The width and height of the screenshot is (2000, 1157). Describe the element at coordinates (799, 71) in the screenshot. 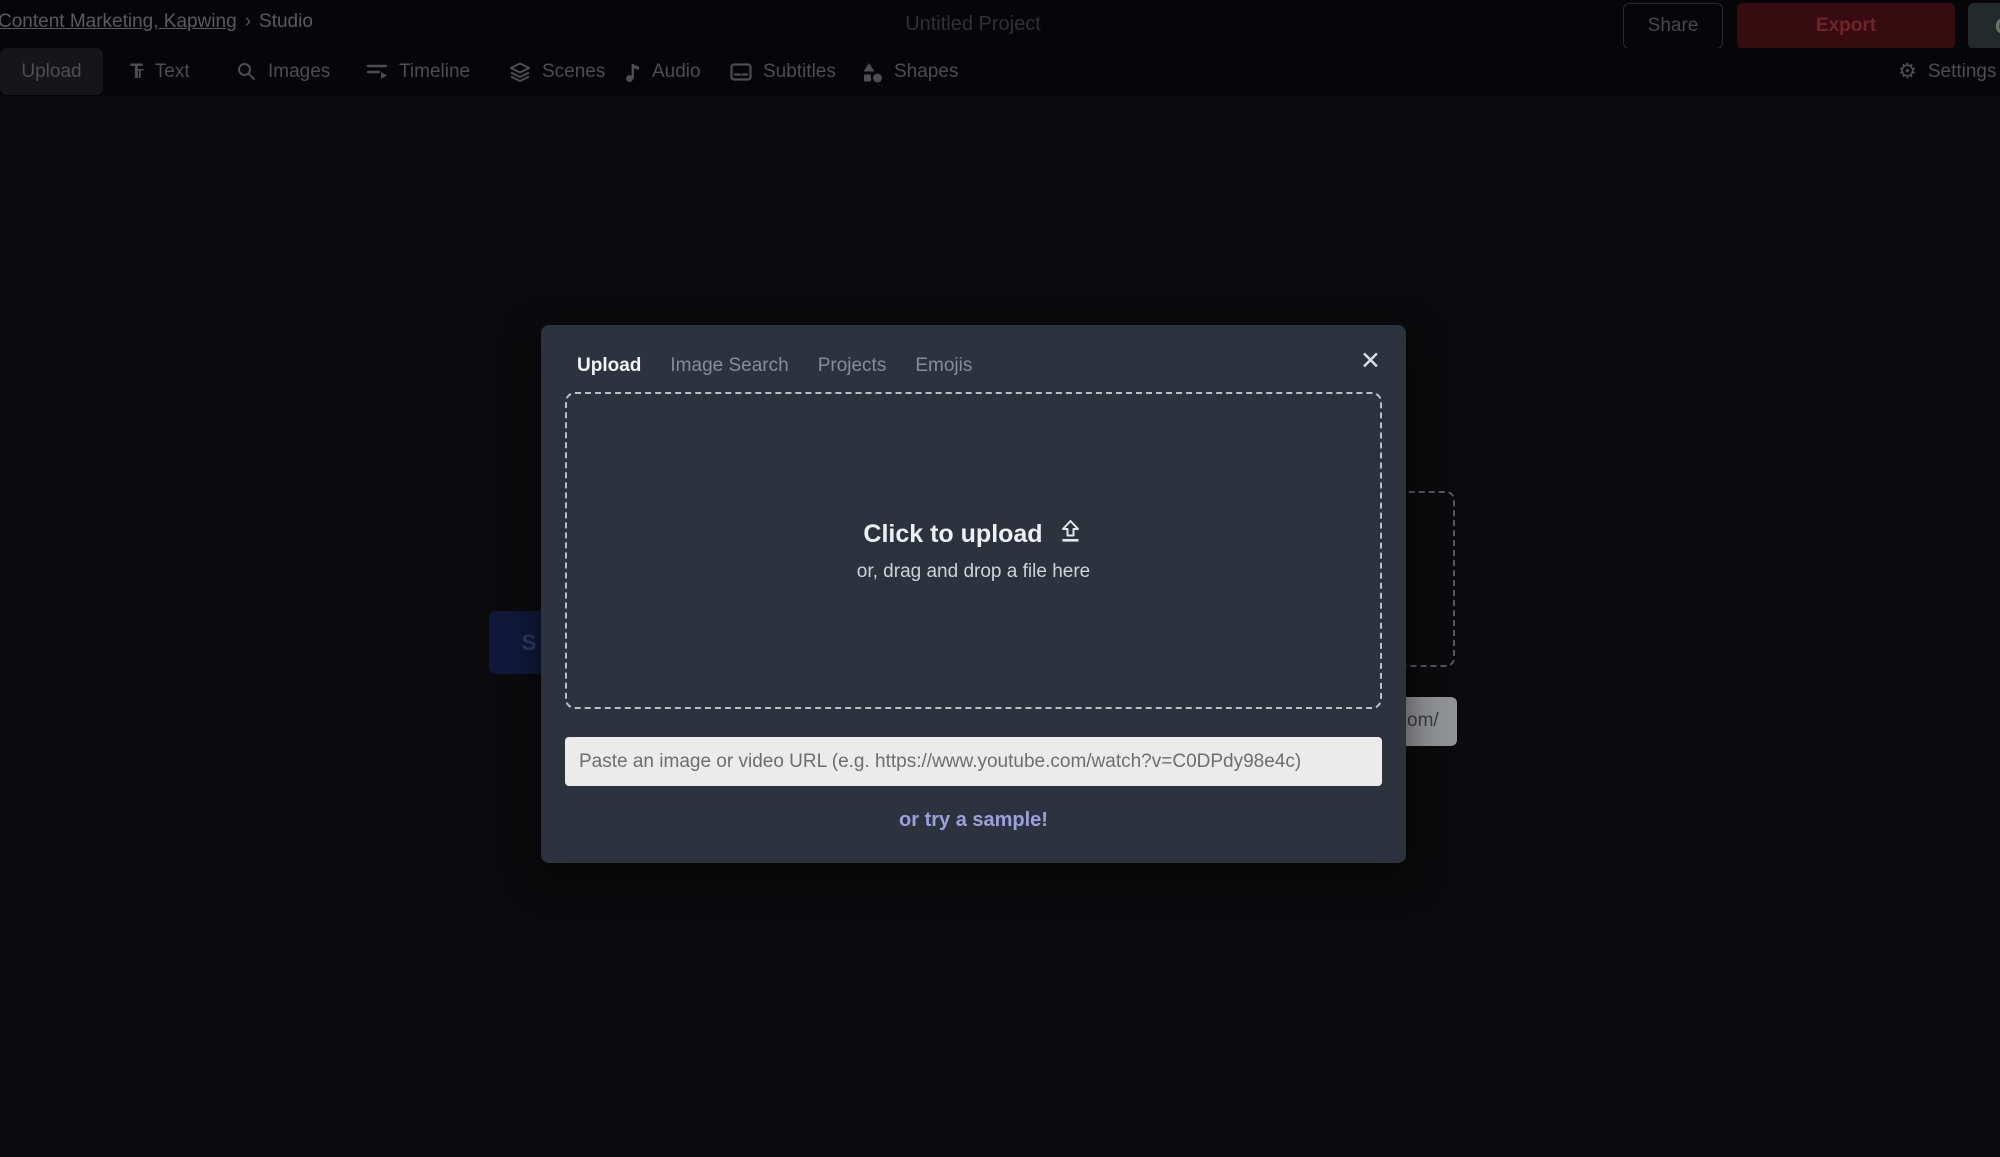

I see `toolbar-subtitles-label: Subtitles` at that location.